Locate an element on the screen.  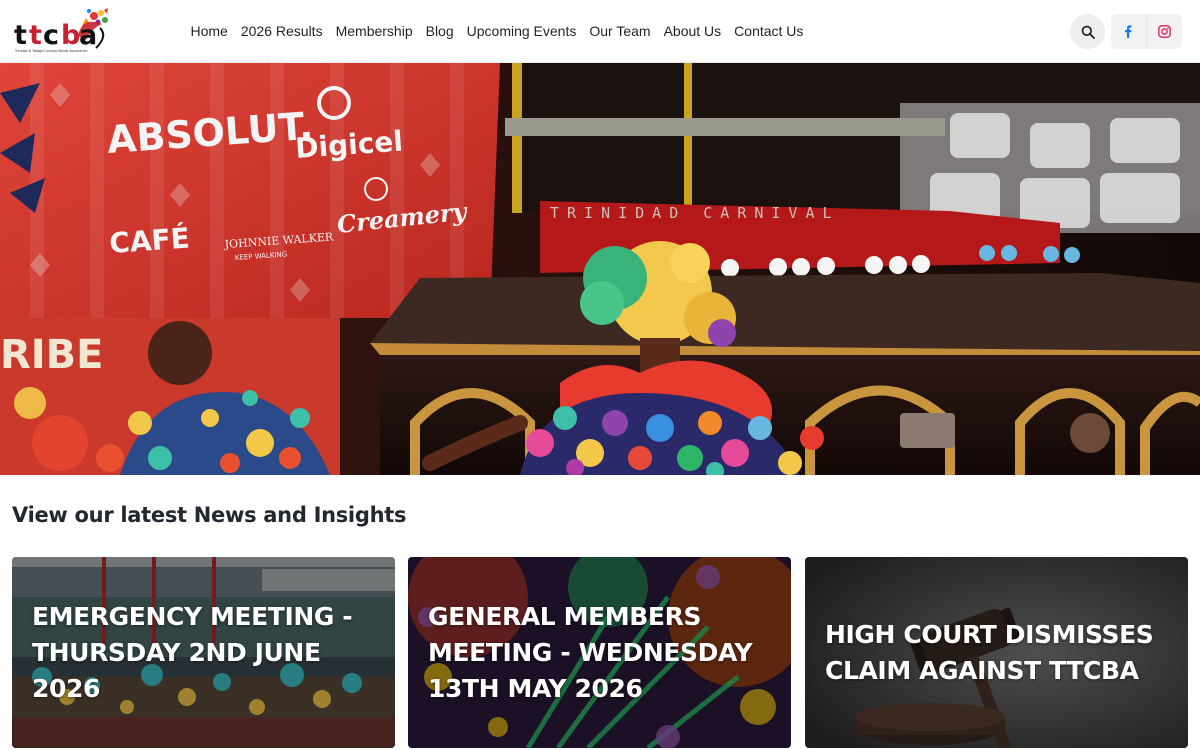
search-button is located at coordinates (1087, 31).